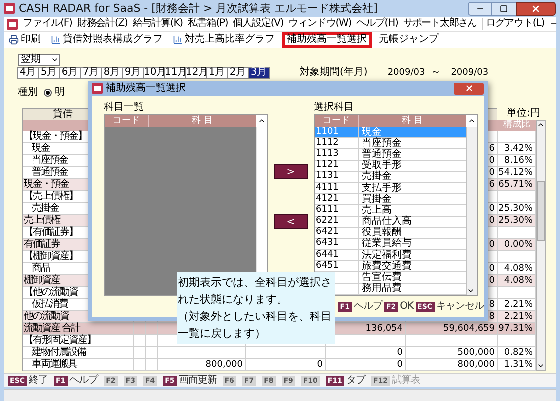 The width and height of the screenshot is (560, 401). What do you see at coordinates (224, 40) in the screenshot?
I see `toolbar-button: 対売上高比率グラフ` at bounding box center [224, 40].